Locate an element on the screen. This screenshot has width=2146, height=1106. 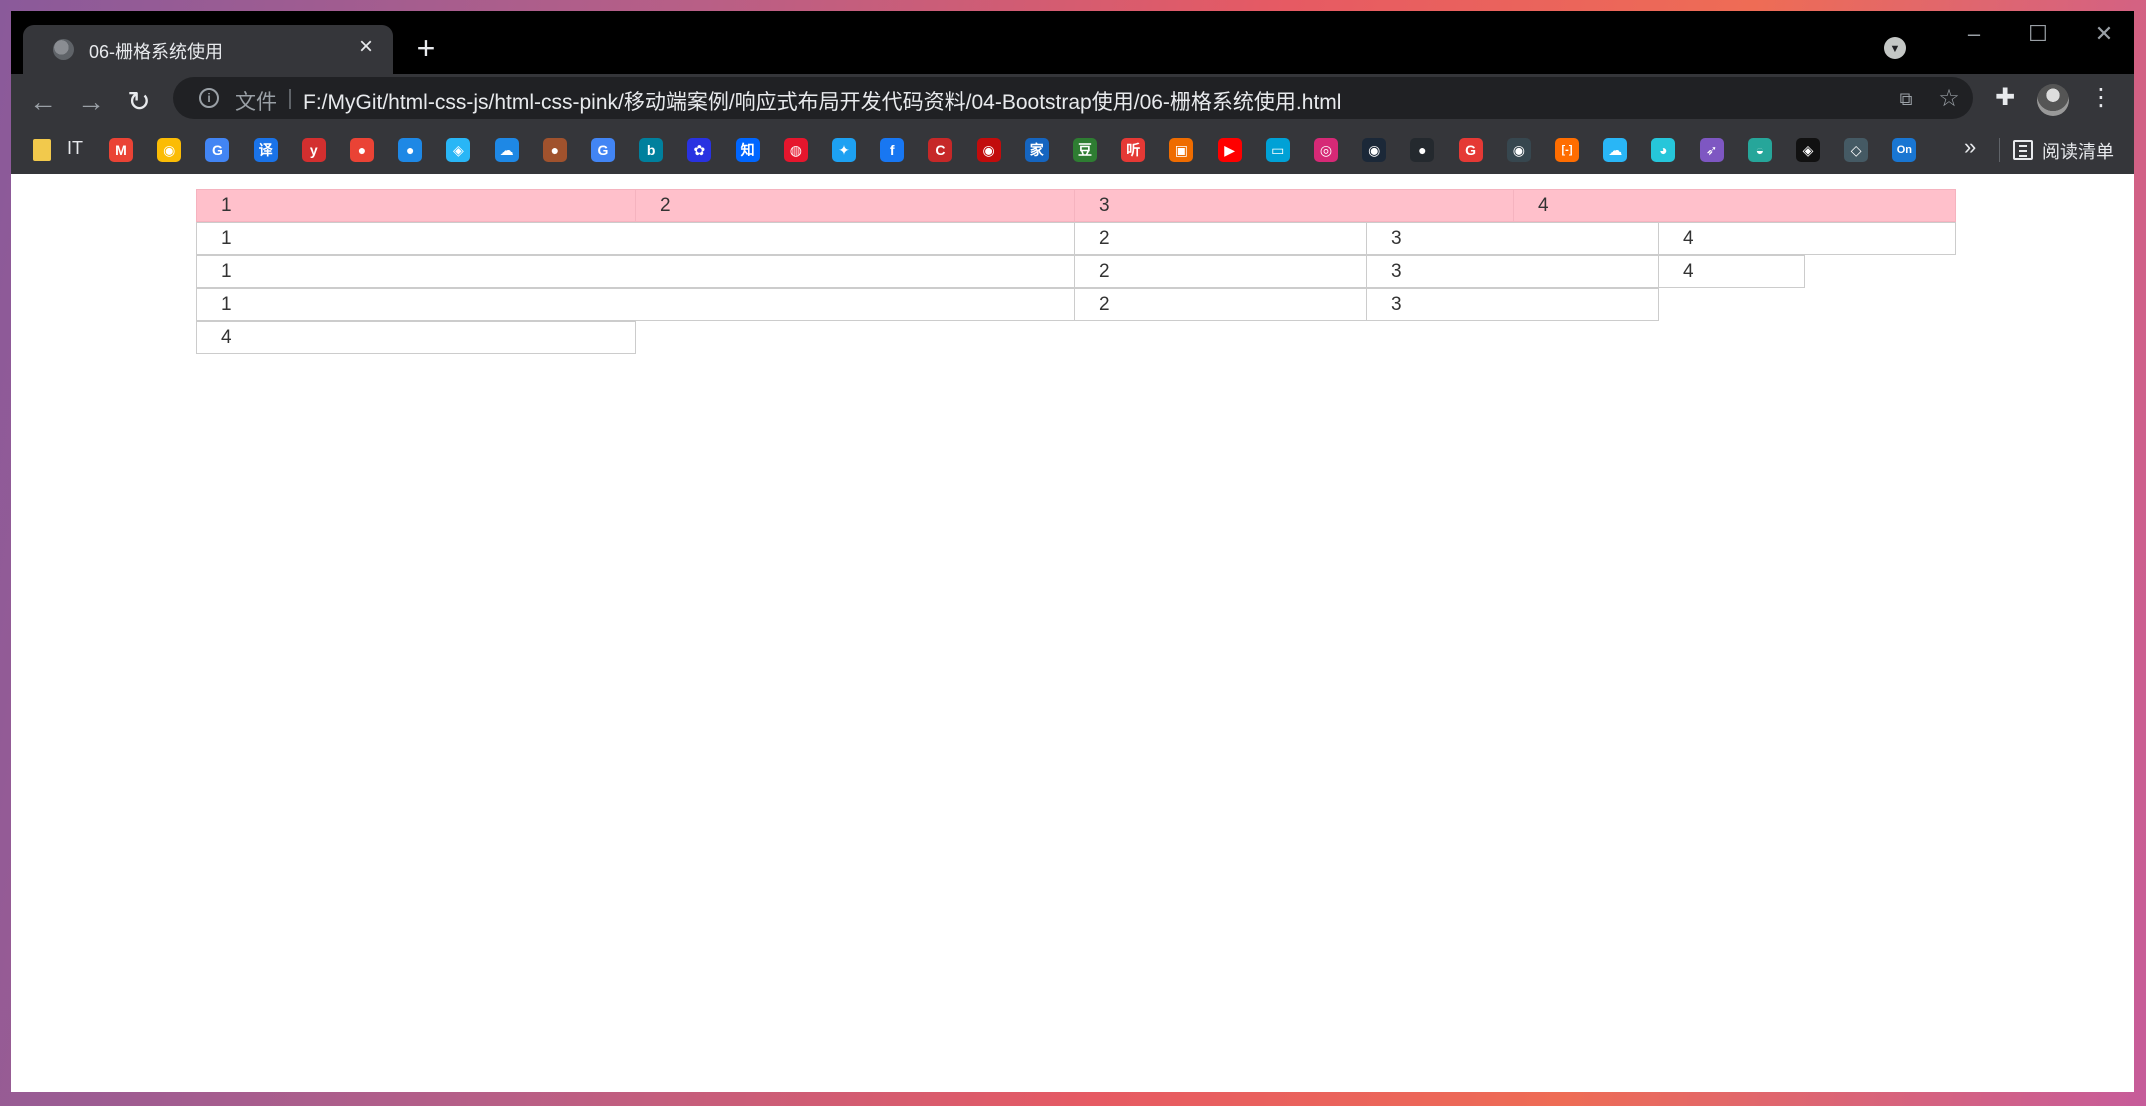
google-translate-icon: G is located at coordinates (217, 150).